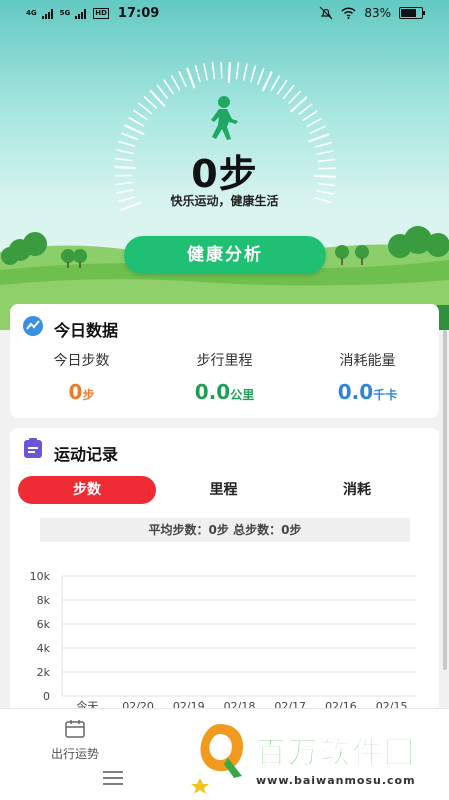 This screenshot has width=449, height=800. What do you see at coordinates (44, 672) in the screenshot?
I see `y-tick-label: 2k` at bounding box center [44, 672].